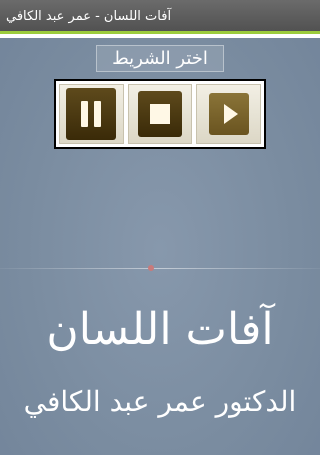 Image resolution: width=320 pixels, height=455 pixels. What do you see at coordinates (160, 329) in the screenshot?
I see `lecture-title: آفات اللسان` at bounding box center [160, 329].